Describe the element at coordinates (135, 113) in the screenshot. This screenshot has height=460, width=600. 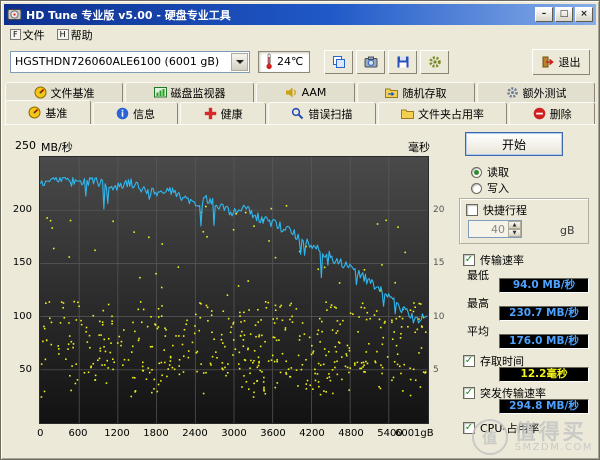
I see `tab-info: 信息` at that location.